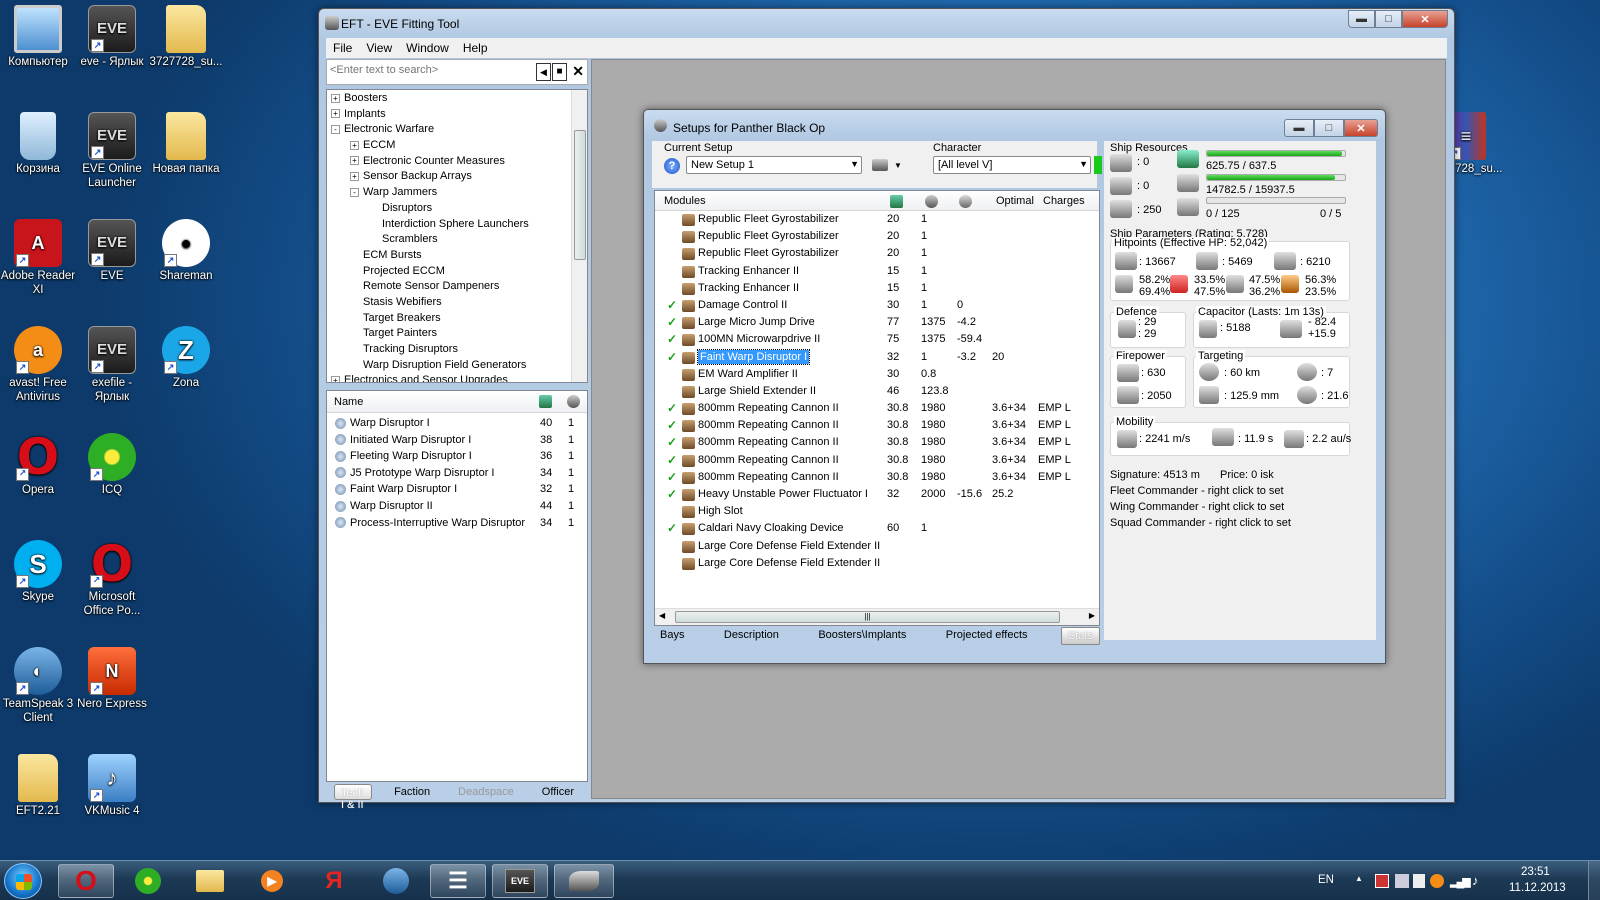 The width and height of the screenshot is (1600, 900). Describe the element at coordinates (335, 129) in the screenshot. I see `collapse-icon: -` at that location.